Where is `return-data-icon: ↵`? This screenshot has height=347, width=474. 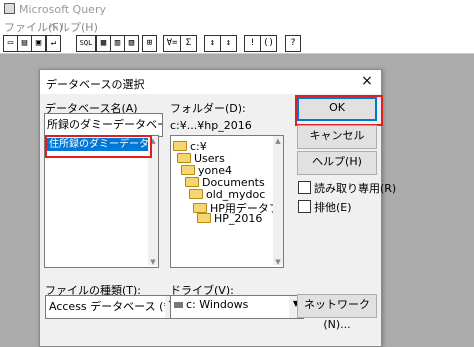 return-data-icon: ↵ is located at coordinates (53, 43).